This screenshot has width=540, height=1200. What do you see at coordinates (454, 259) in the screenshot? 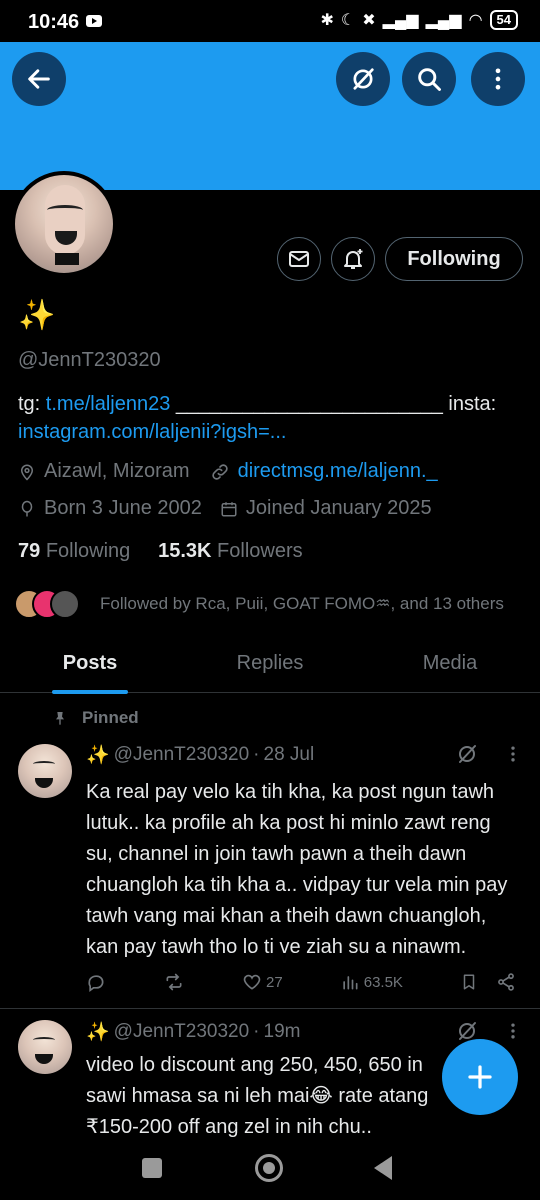
I see `following-button: Following` at bounding box center [454, 259].